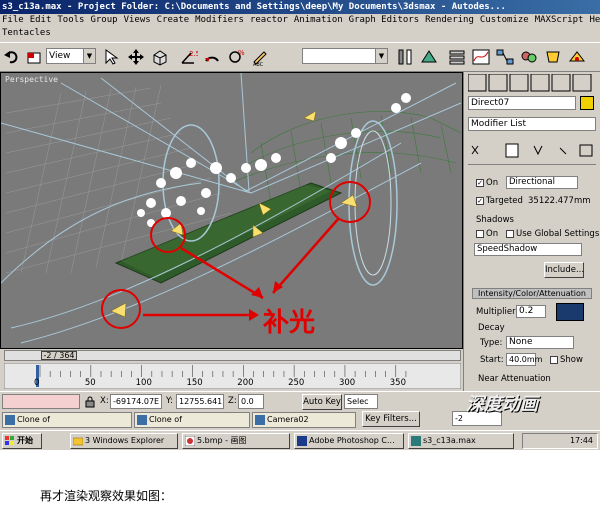  I want to click on menu-item-group: Group, so click(103, 20).